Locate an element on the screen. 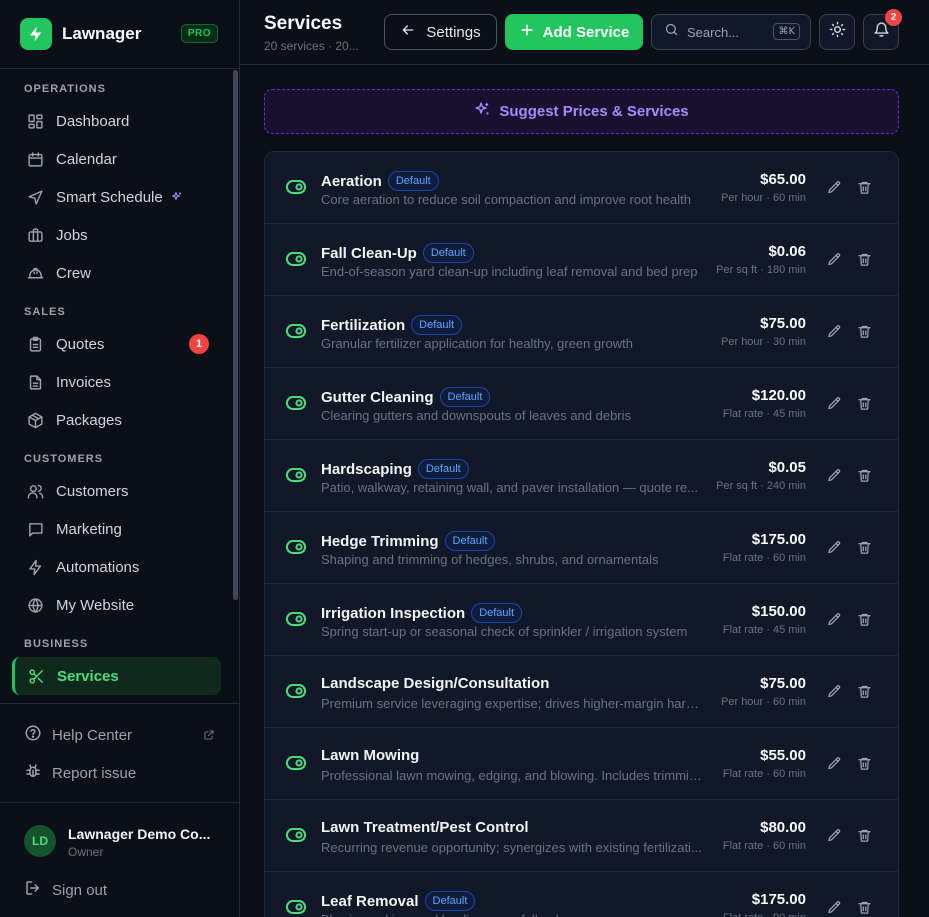 This screenshot has width=929, height=917. sidebar-item-dashboard: Dashboard is located at coordinates (120, 121).